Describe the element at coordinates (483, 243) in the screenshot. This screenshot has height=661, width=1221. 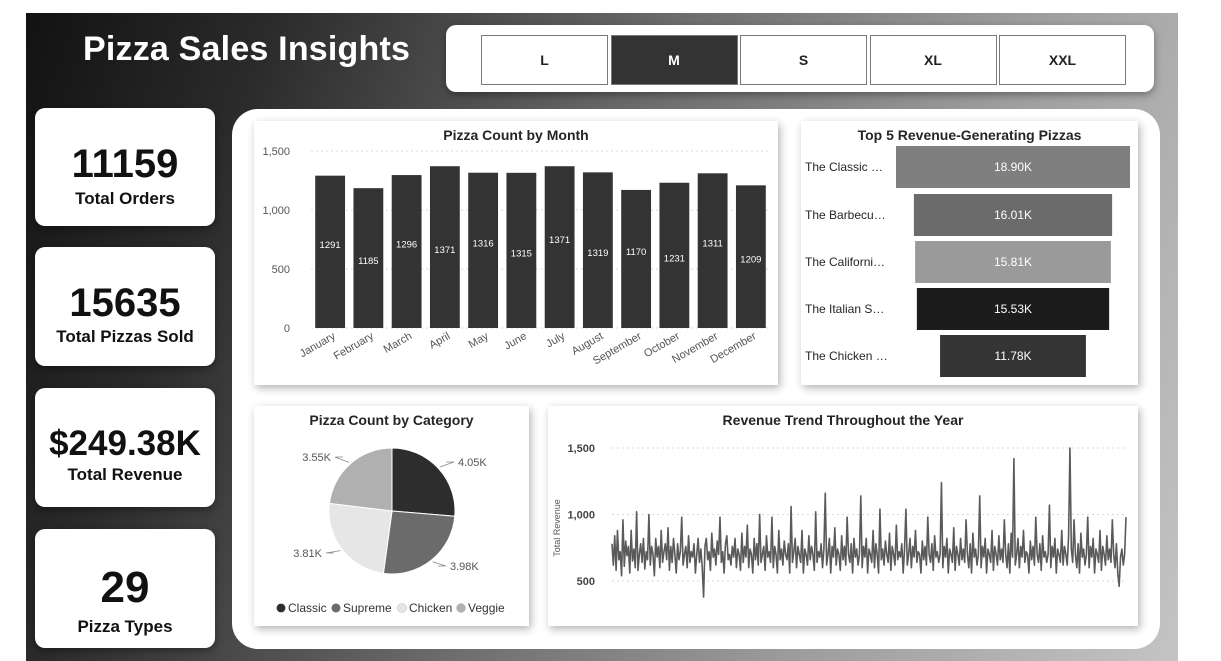
I see `bar-value-label: 1316` at that location.